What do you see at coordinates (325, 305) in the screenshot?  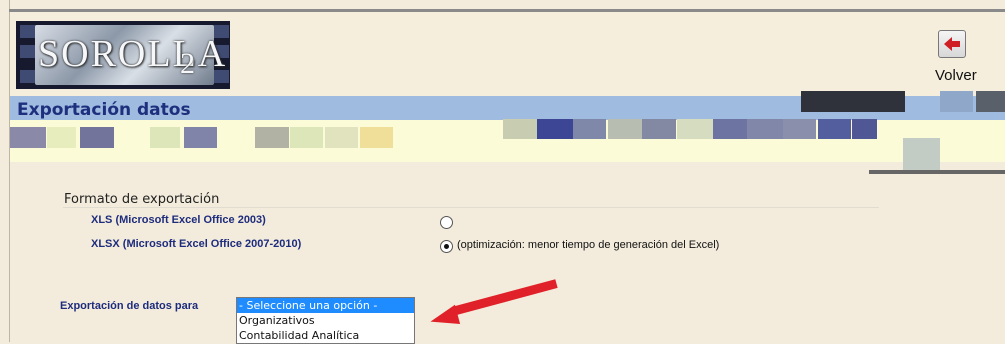 I see `select-option-placeholder: - Seleccione una opción -` at bounding box center [325, 305].